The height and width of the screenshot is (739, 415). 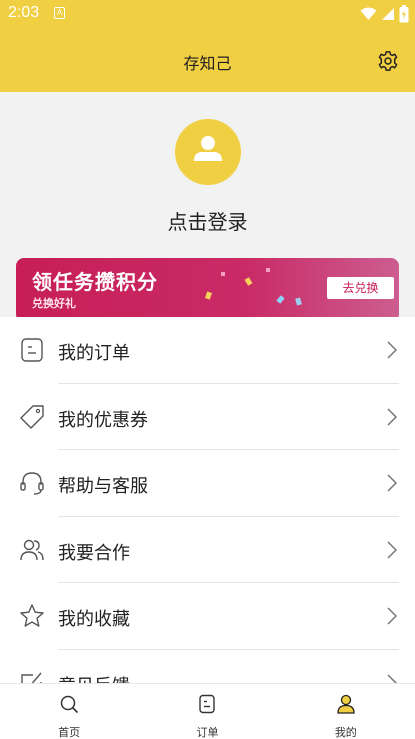 I want to click on bottom-tab-bar: 首页 订单 我的, so click(x=207, y=711).